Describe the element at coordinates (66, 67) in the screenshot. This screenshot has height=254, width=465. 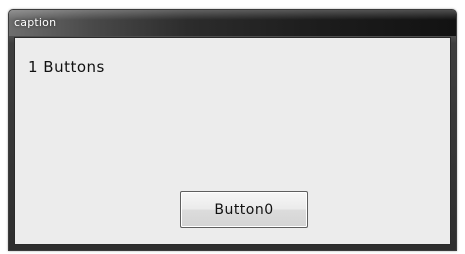
I see `dialog-message: 1 Buttons` at that location.